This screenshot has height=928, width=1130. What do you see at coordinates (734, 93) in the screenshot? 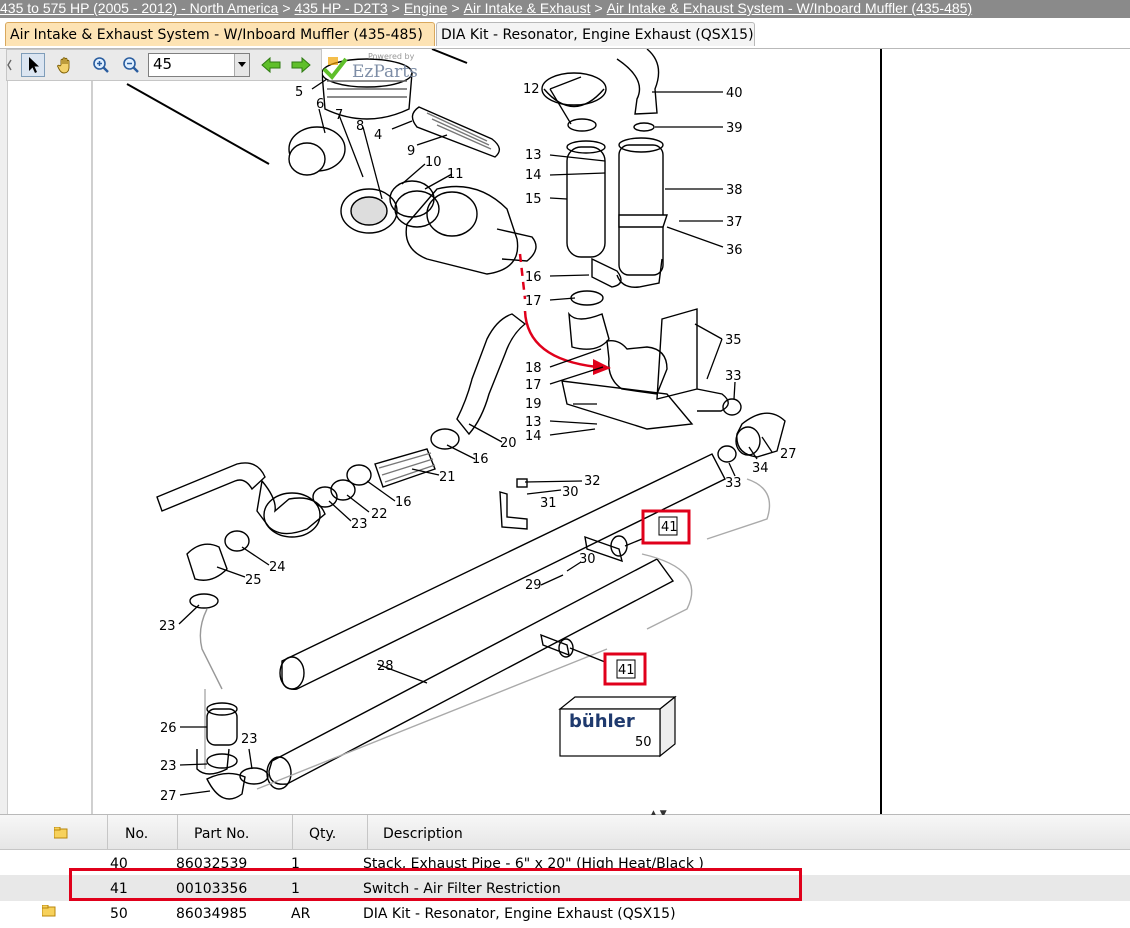
I see `callout-40: 40` at bounding box center [734, 93].